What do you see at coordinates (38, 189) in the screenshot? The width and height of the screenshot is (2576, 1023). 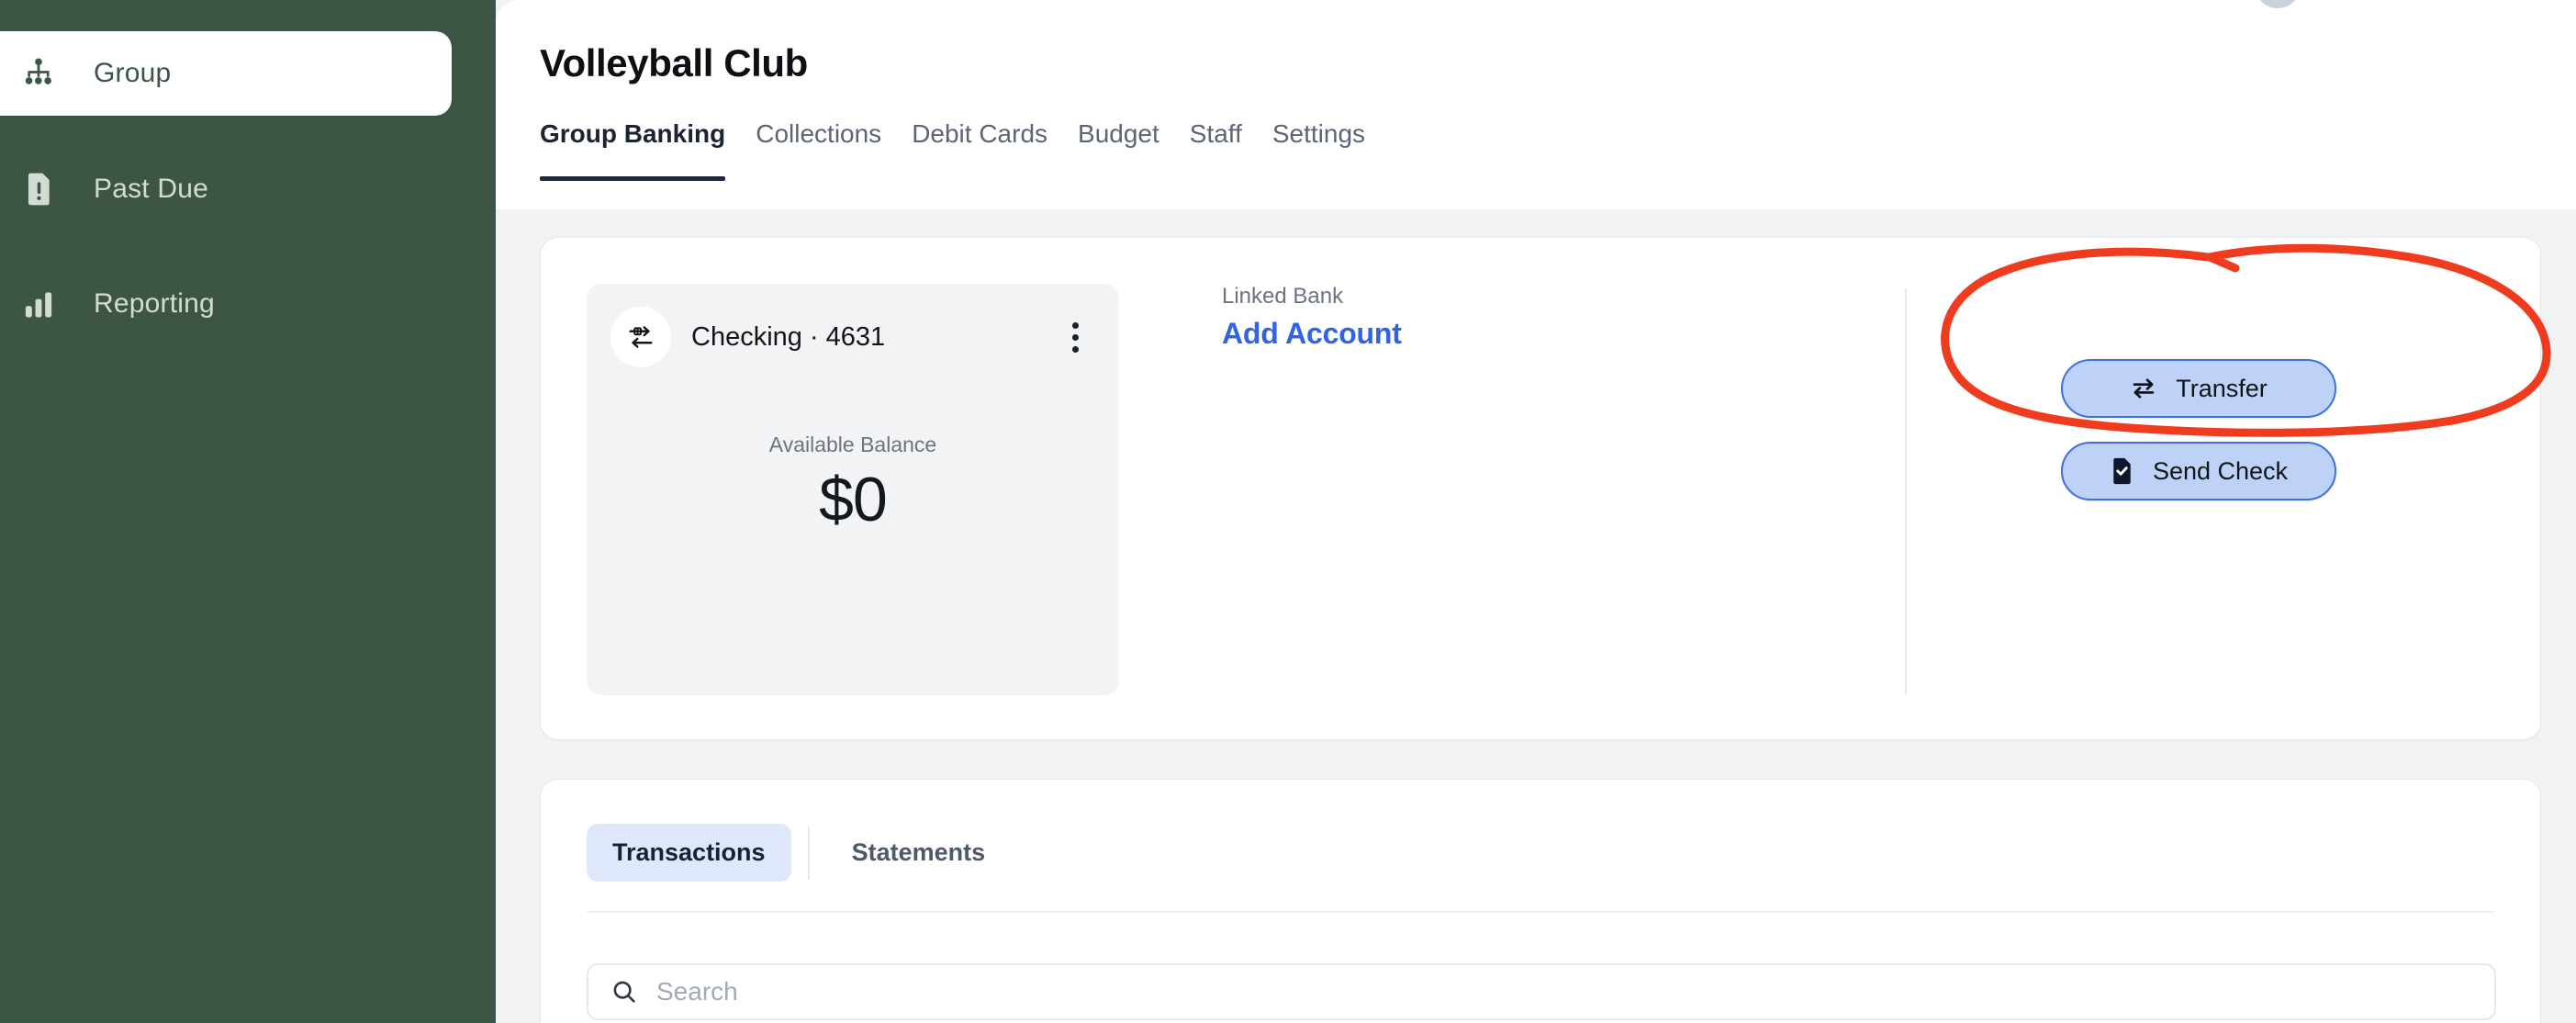 I see `alert-file-icon` at bounding box center [38, 189].